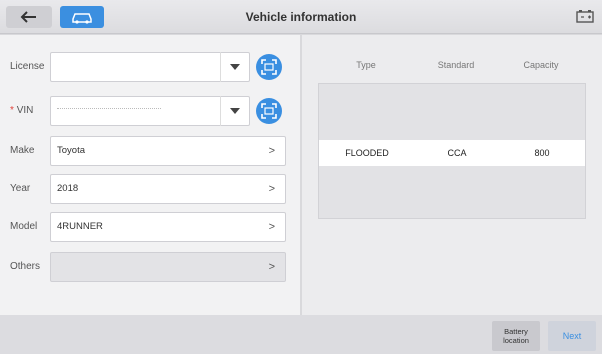 The width and height of the screenshot is (602, 354). Describe the element at coordinates (542, 153) in the screenshot. I see `cell-capacity: 800` at that location.